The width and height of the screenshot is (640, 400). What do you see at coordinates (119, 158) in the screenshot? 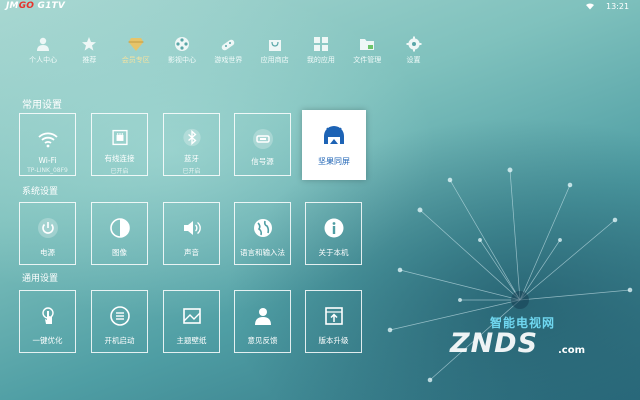
I see `tile-label: 有线连接` at bounding box center [119, 158].